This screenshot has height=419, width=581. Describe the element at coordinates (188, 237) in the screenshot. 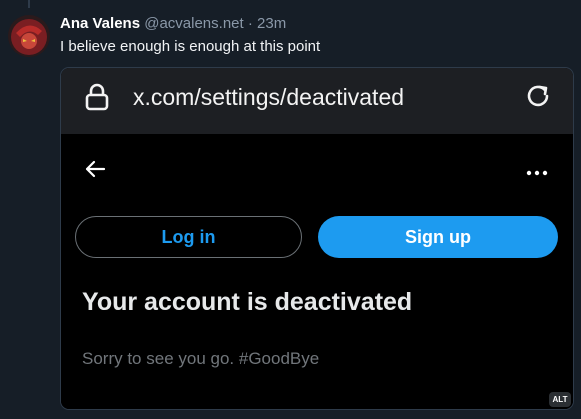

I see `login-button: Log in` at that location.